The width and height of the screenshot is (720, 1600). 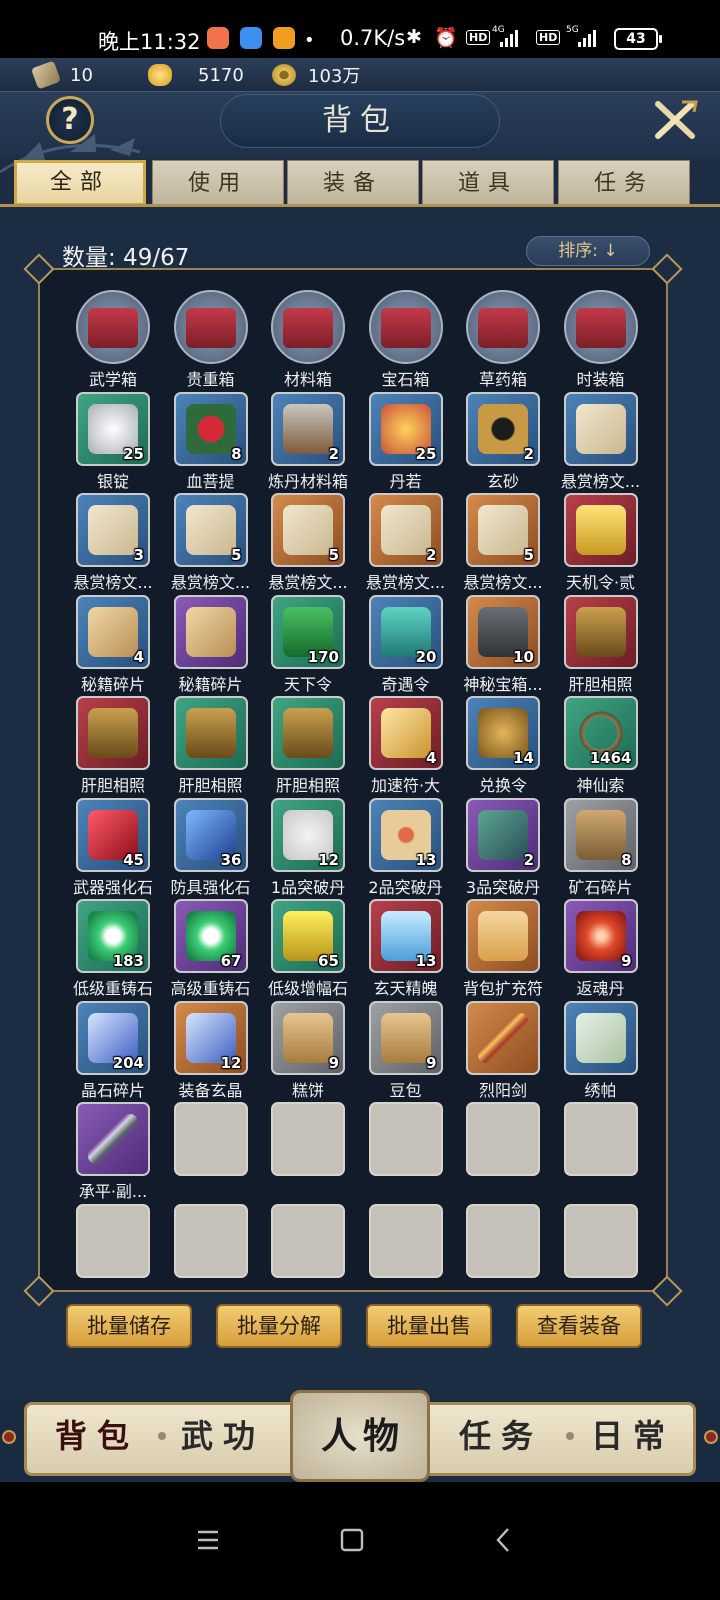 What do you see at coordinates (218, 183) in the screenshot?
I see `tab-use: 使用` at bounding box center [218, 183].